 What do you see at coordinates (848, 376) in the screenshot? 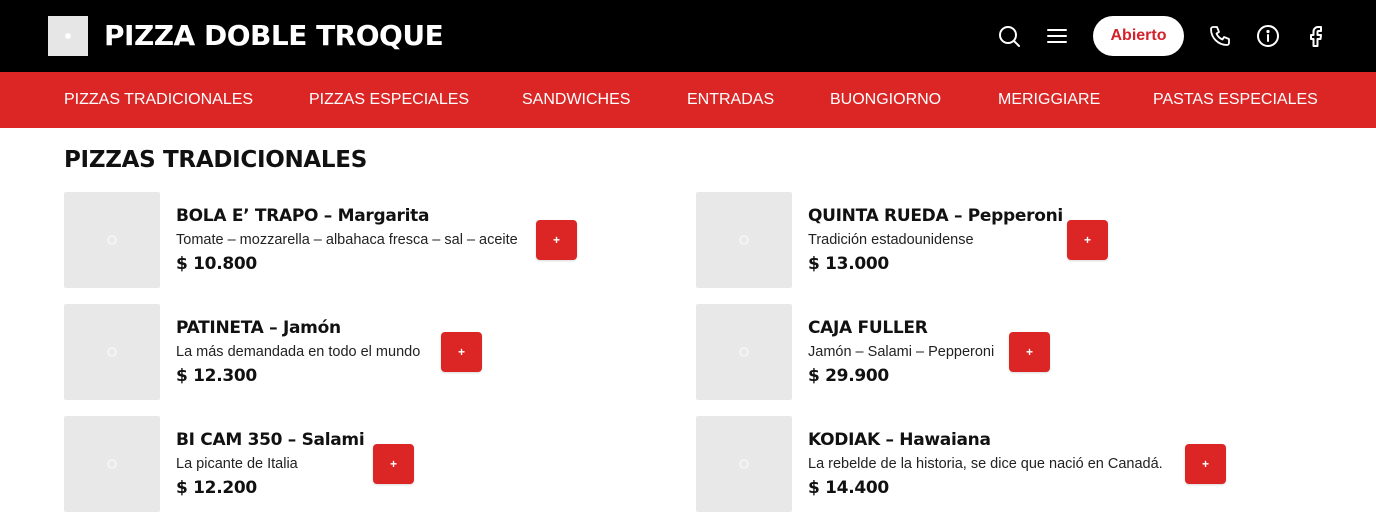
I see `product-price: $ 29.900` at bounding box center [848, 376].